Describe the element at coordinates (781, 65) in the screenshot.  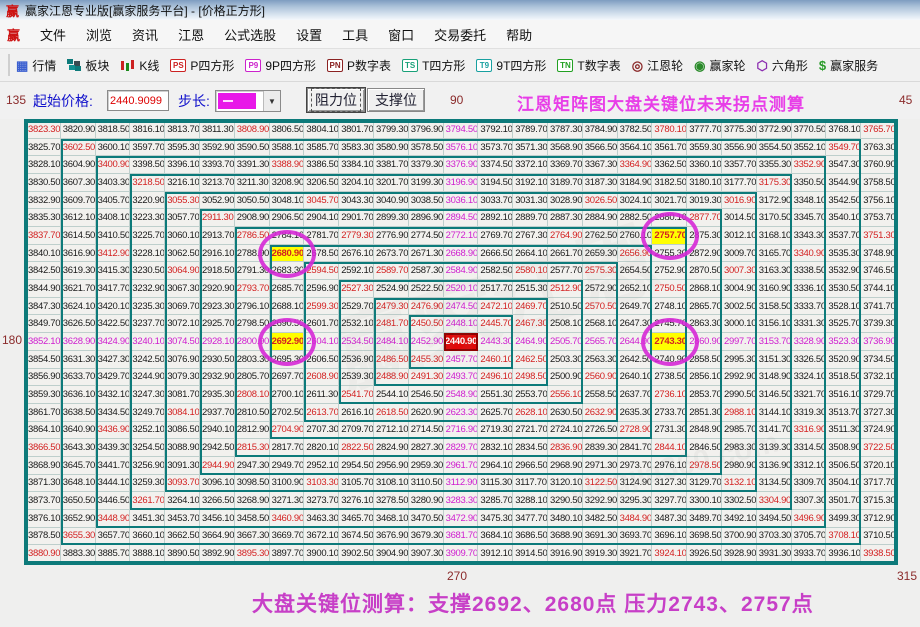
I see `toolbar-button-11: ⬡ 六角形` at that location.